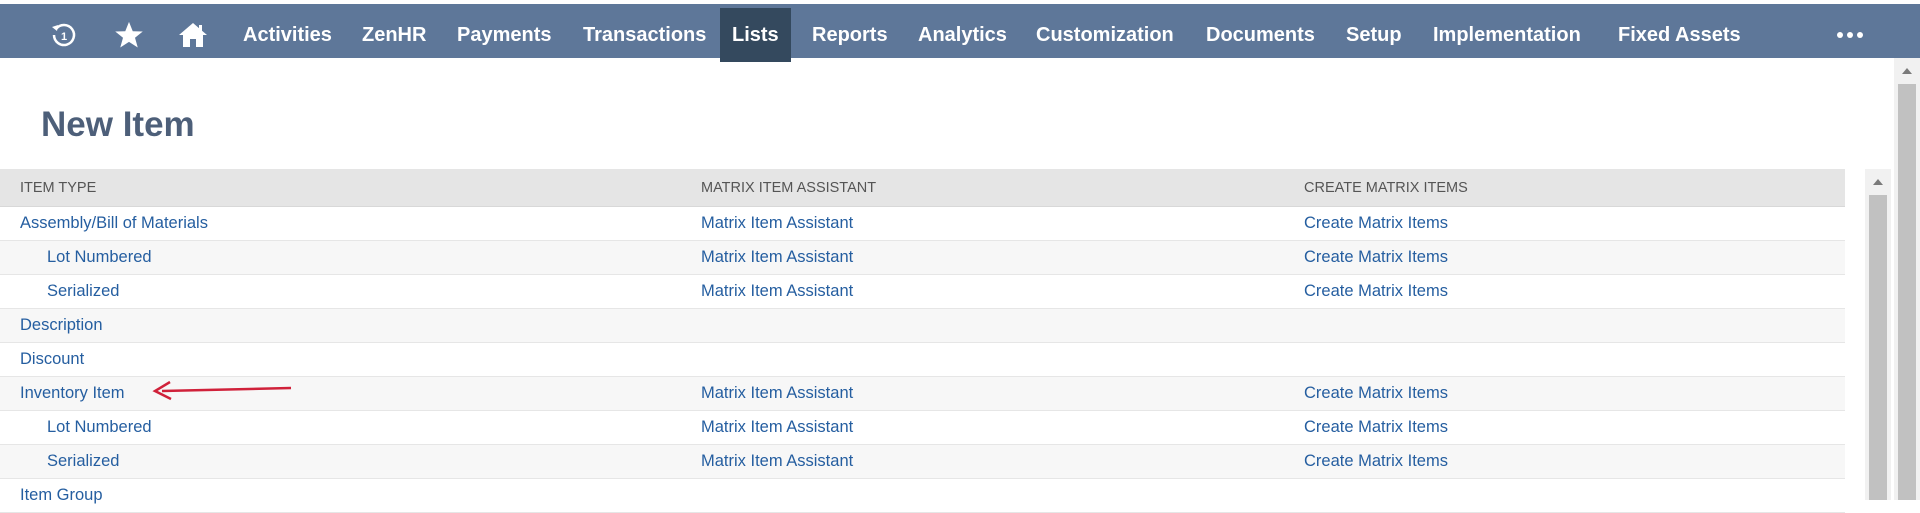 Image resolution: width=1920 pixels, height=513 pixels. What do you see at coordinates (922, 496) in the screenshot?
I see `table-row: Item Group` at bounding box center [922, 496].